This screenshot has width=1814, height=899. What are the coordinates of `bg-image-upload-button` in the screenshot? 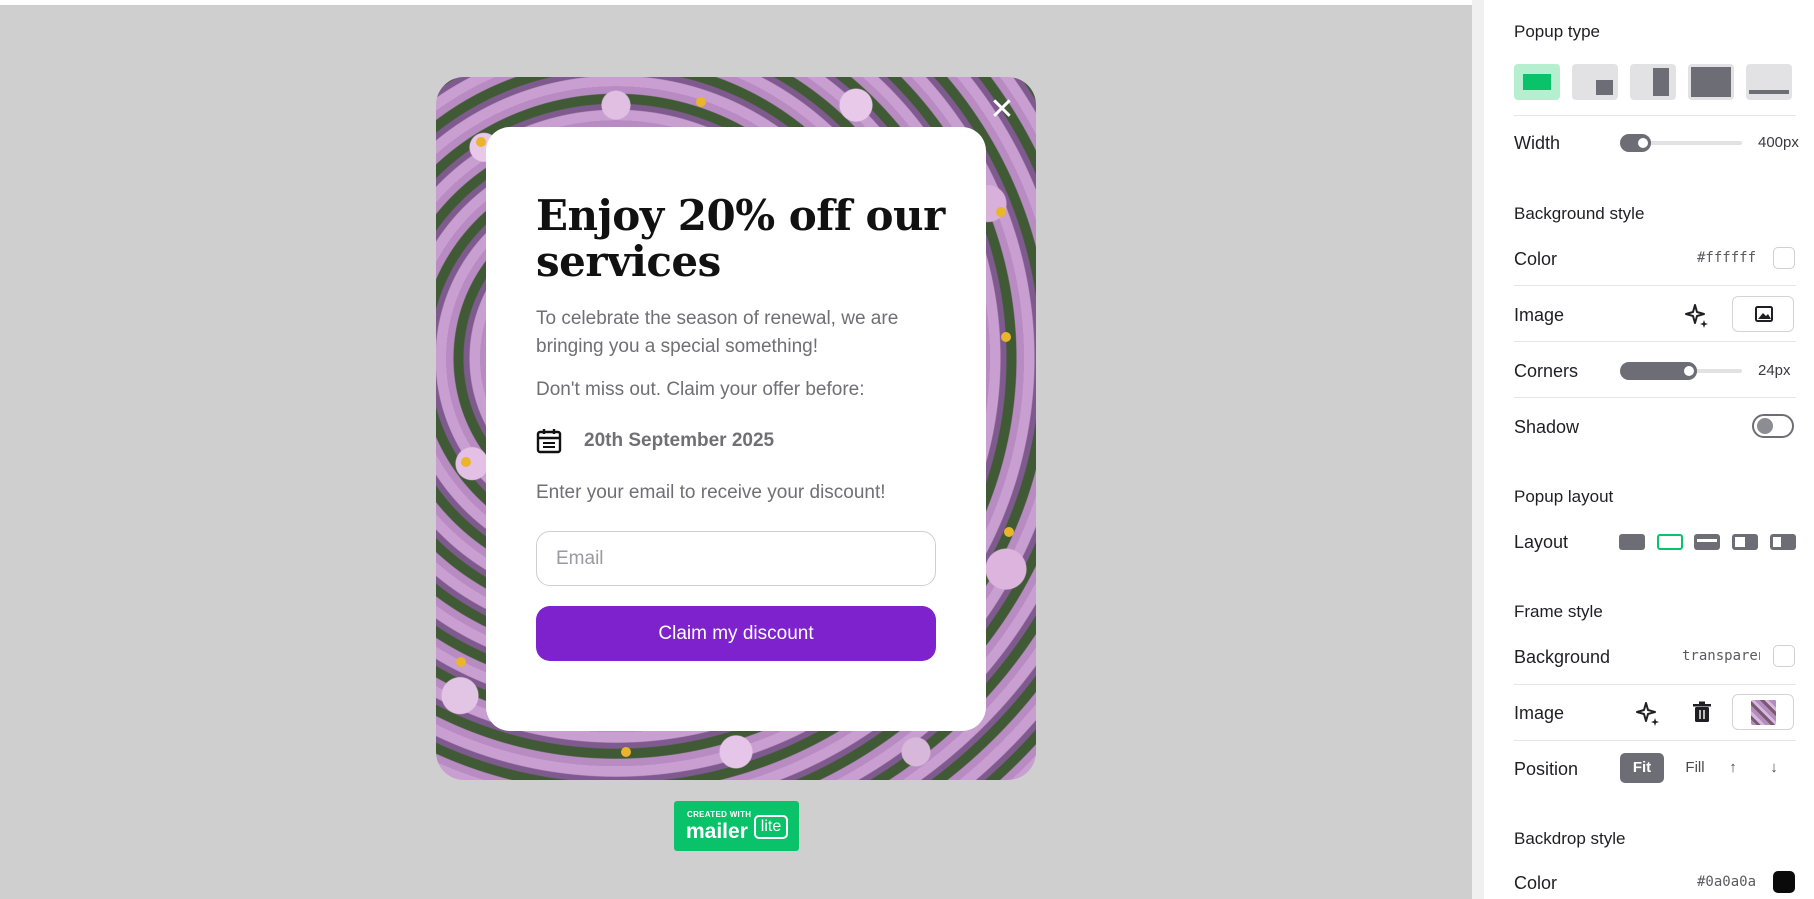 It's located at (1763, 314).